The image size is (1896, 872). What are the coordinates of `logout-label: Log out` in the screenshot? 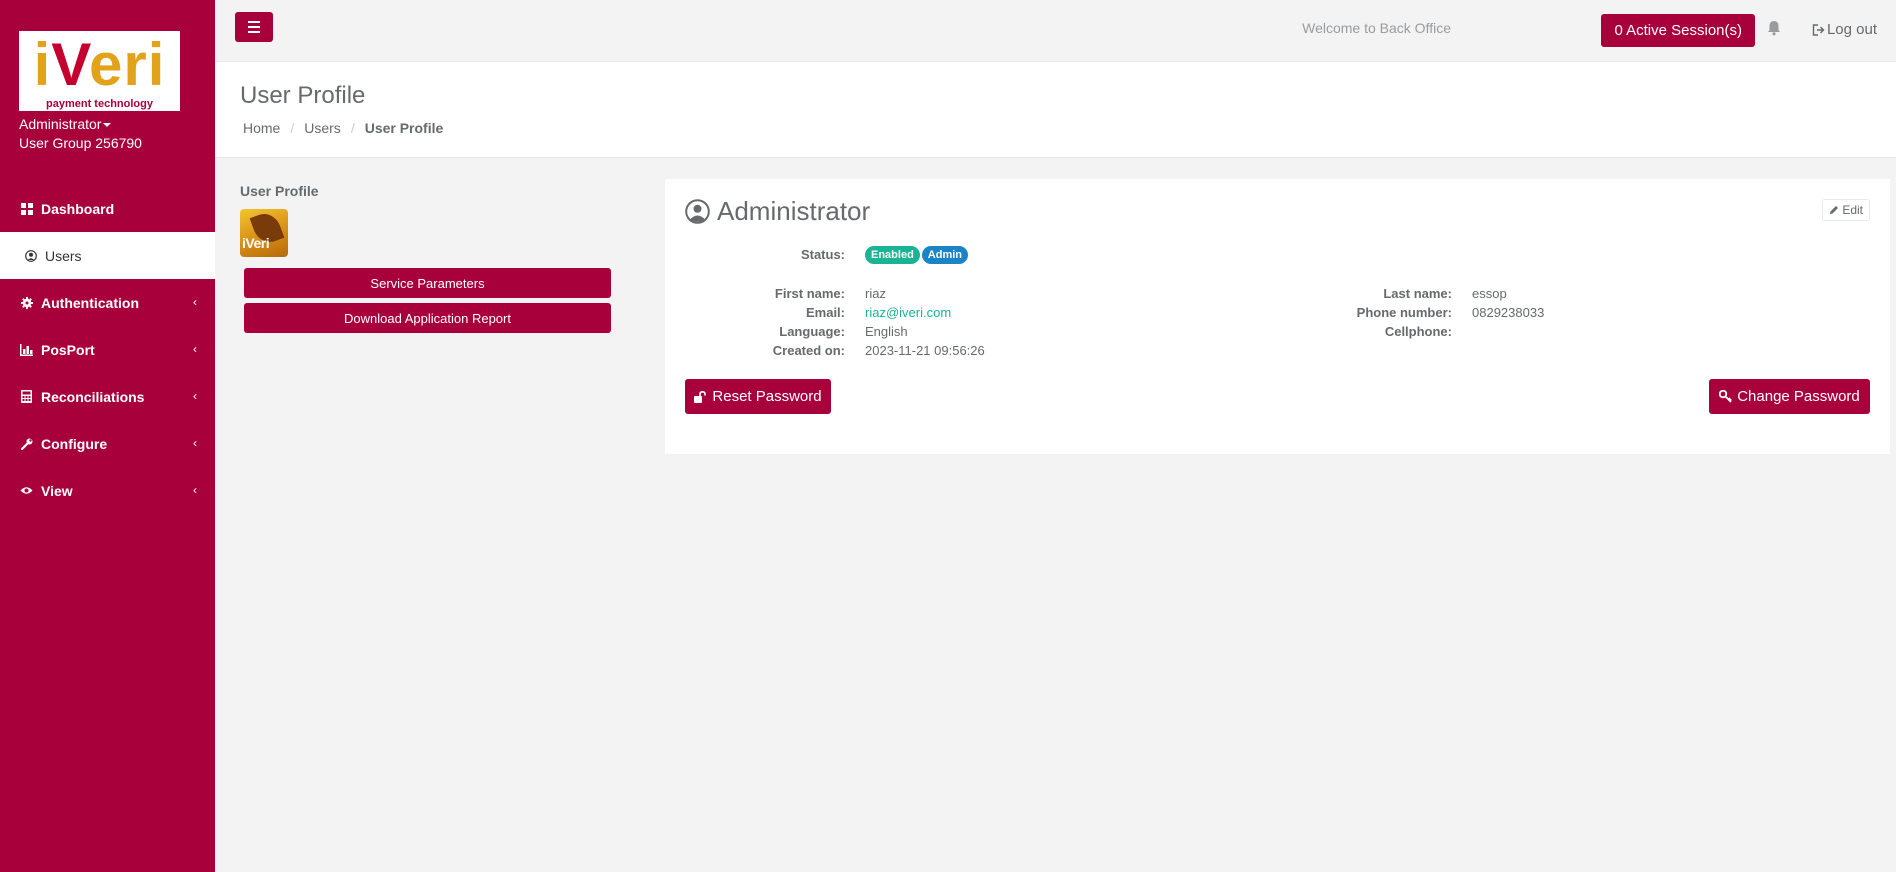 It's located at (1851, 29).